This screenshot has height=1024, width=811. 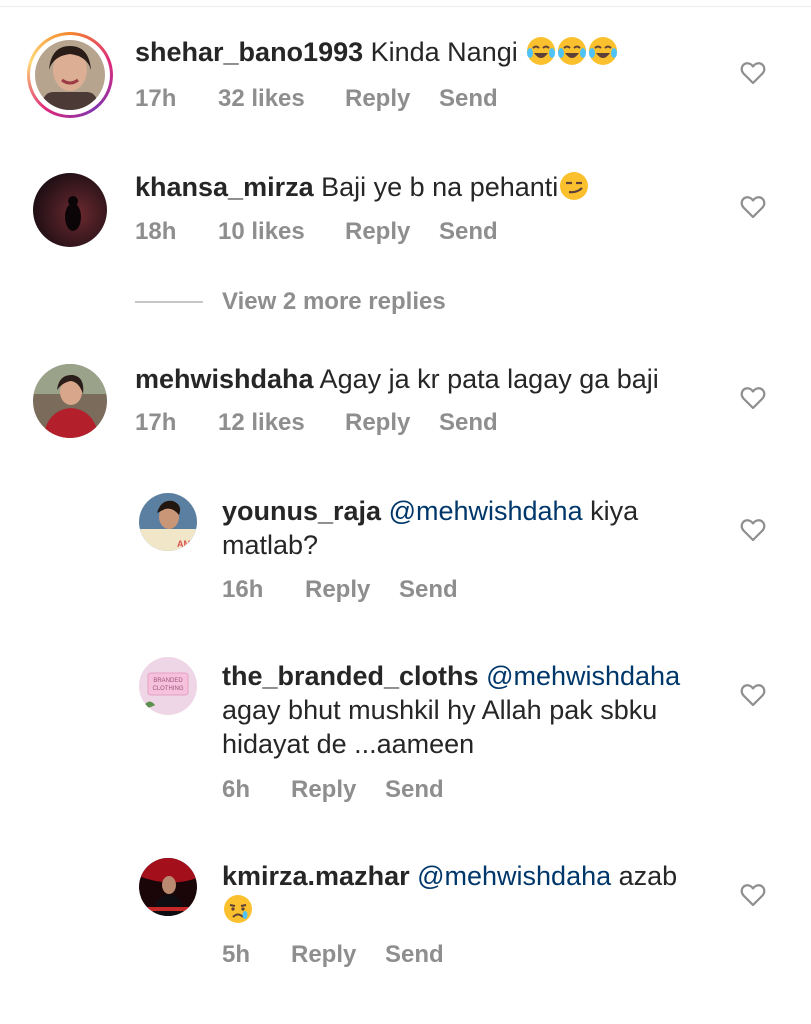 What do you see at coordinates (301, 511) in the screenshot?
I see `reply-username: younus_raja` at bounding box center [301, 511].